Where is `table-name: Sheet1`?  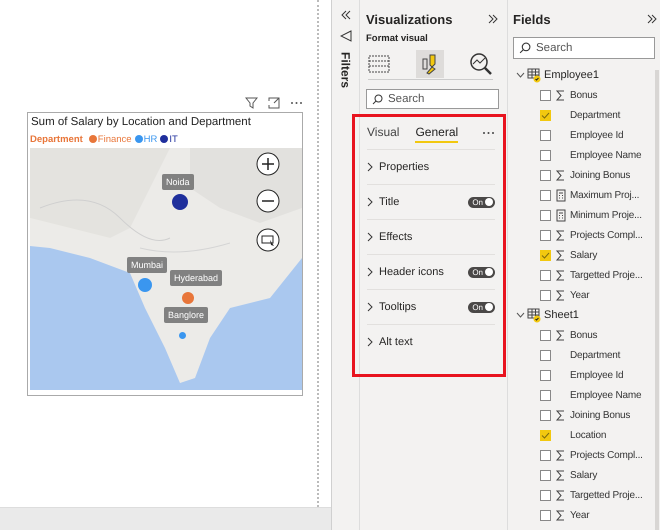
table-name: Sheet1 is located at coordinates (561, 315).